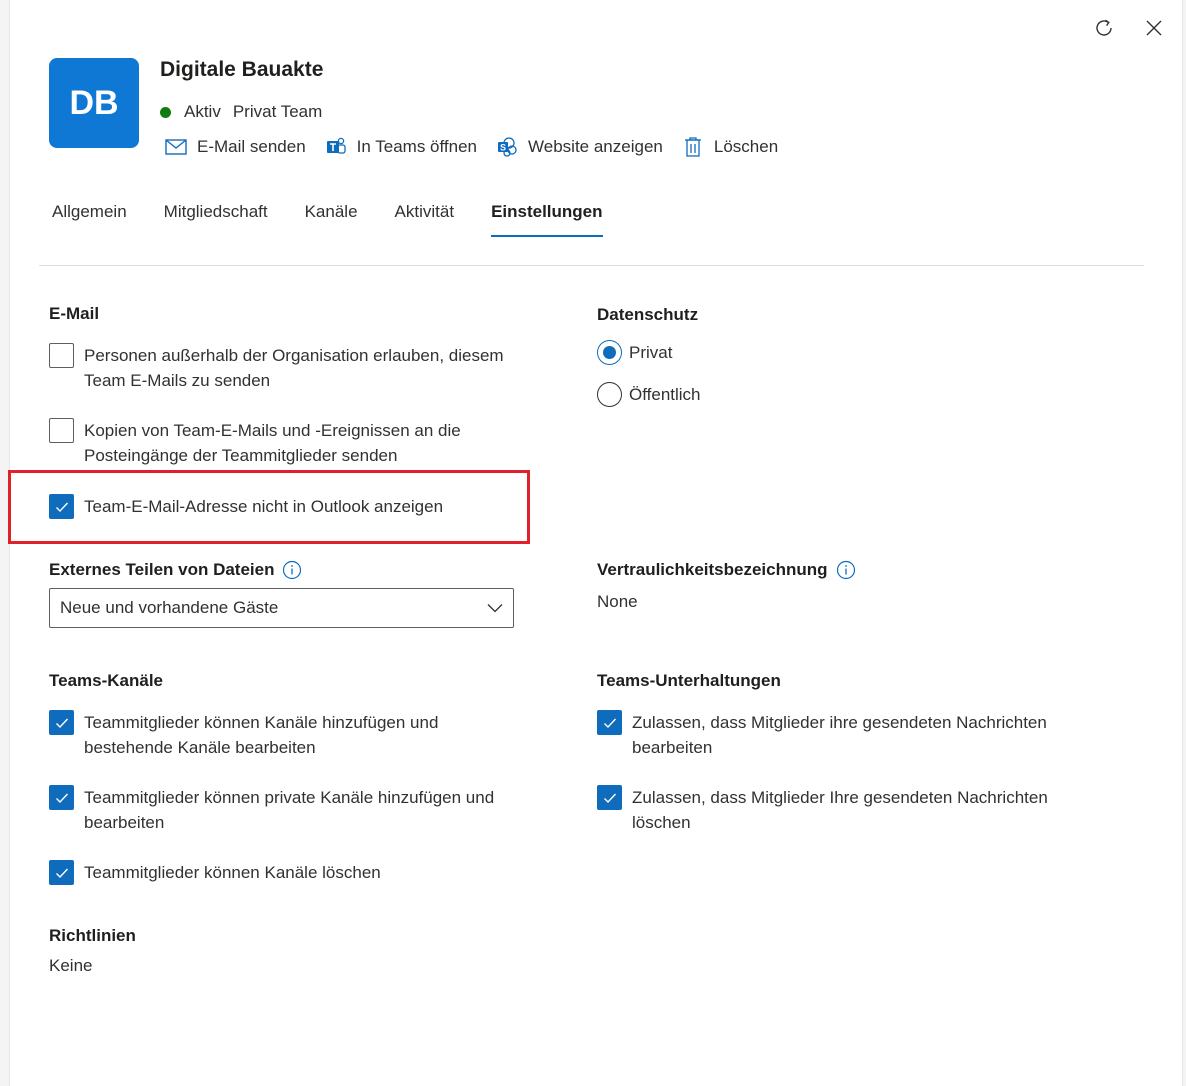 This screenshot has width=1186, height=1086. What do you see at coordinates (609, 352) in the screenshot?
I see `radio-selected` at bounding box center [609, 352].